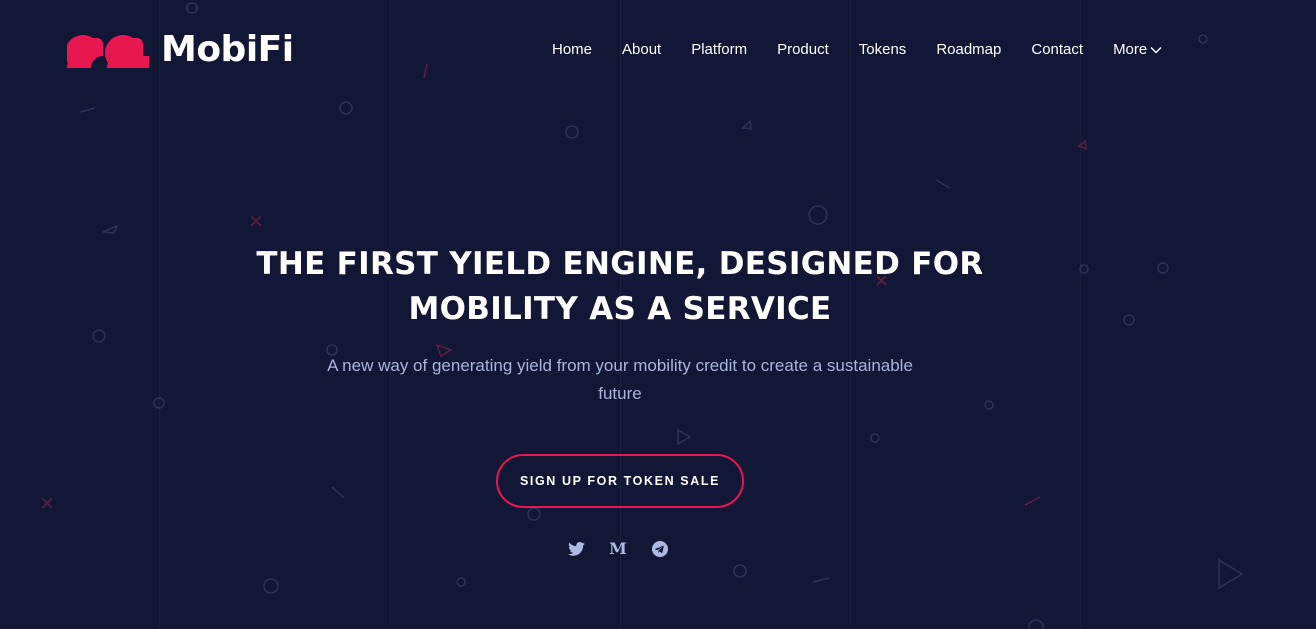 The height and width of the screenshot is (629, 1316). I want to click on telegram-icon, so click(660, 549).